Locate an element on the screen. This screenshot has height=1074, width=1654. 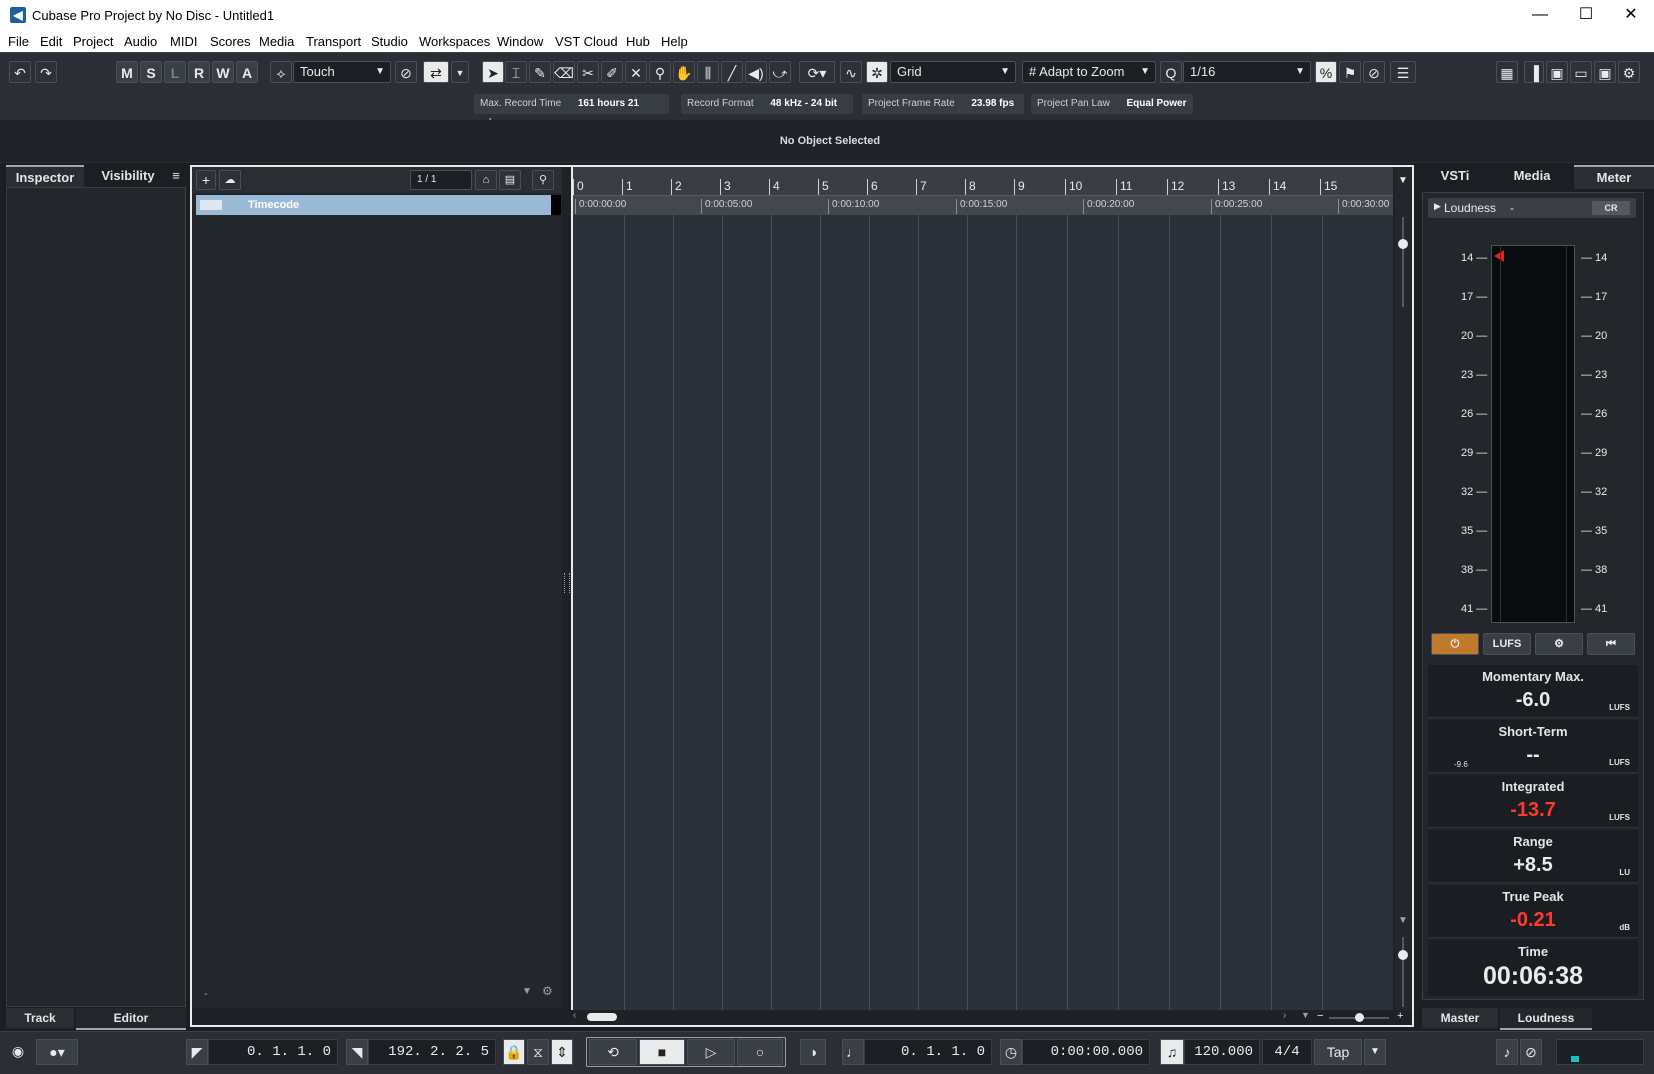
undo-icon: ↶ is located at coordinates (20, 72).